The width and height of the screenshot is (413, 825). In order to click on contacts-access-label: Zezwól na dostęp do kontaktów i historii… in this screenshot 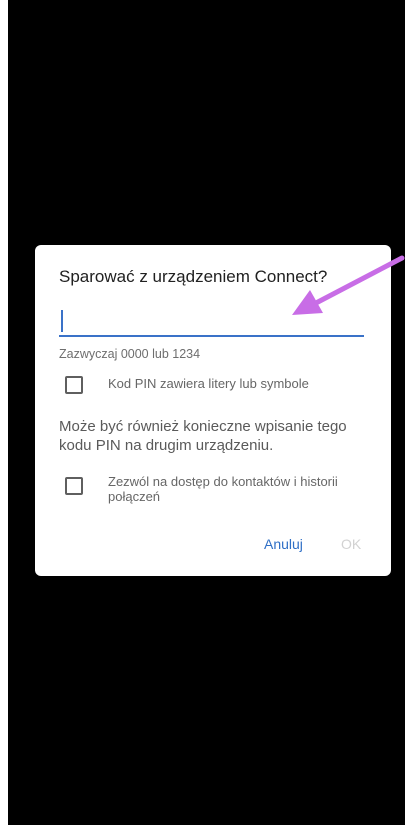, I will do `click(223, 489)`.